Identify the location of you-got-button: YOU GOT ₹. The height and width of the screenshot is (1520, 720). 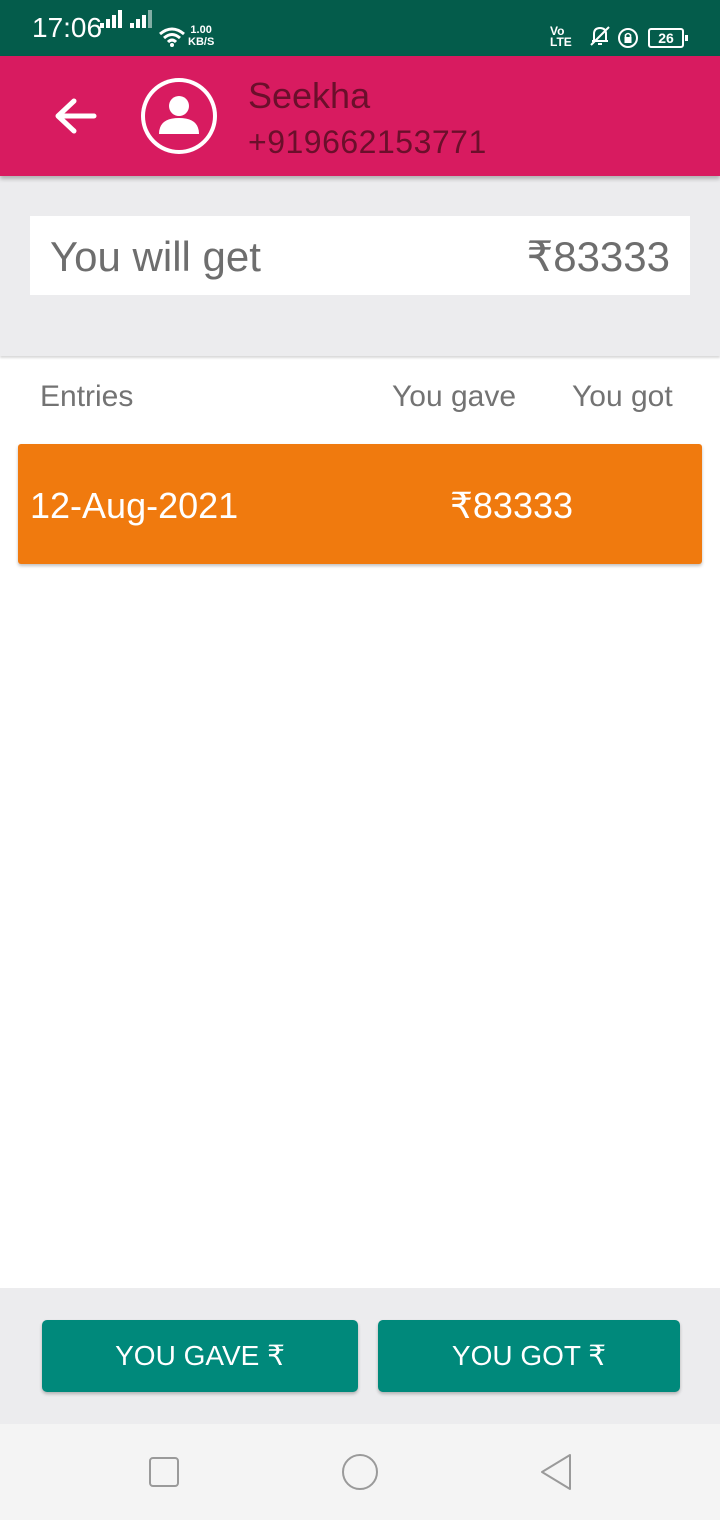
(529, 1356).